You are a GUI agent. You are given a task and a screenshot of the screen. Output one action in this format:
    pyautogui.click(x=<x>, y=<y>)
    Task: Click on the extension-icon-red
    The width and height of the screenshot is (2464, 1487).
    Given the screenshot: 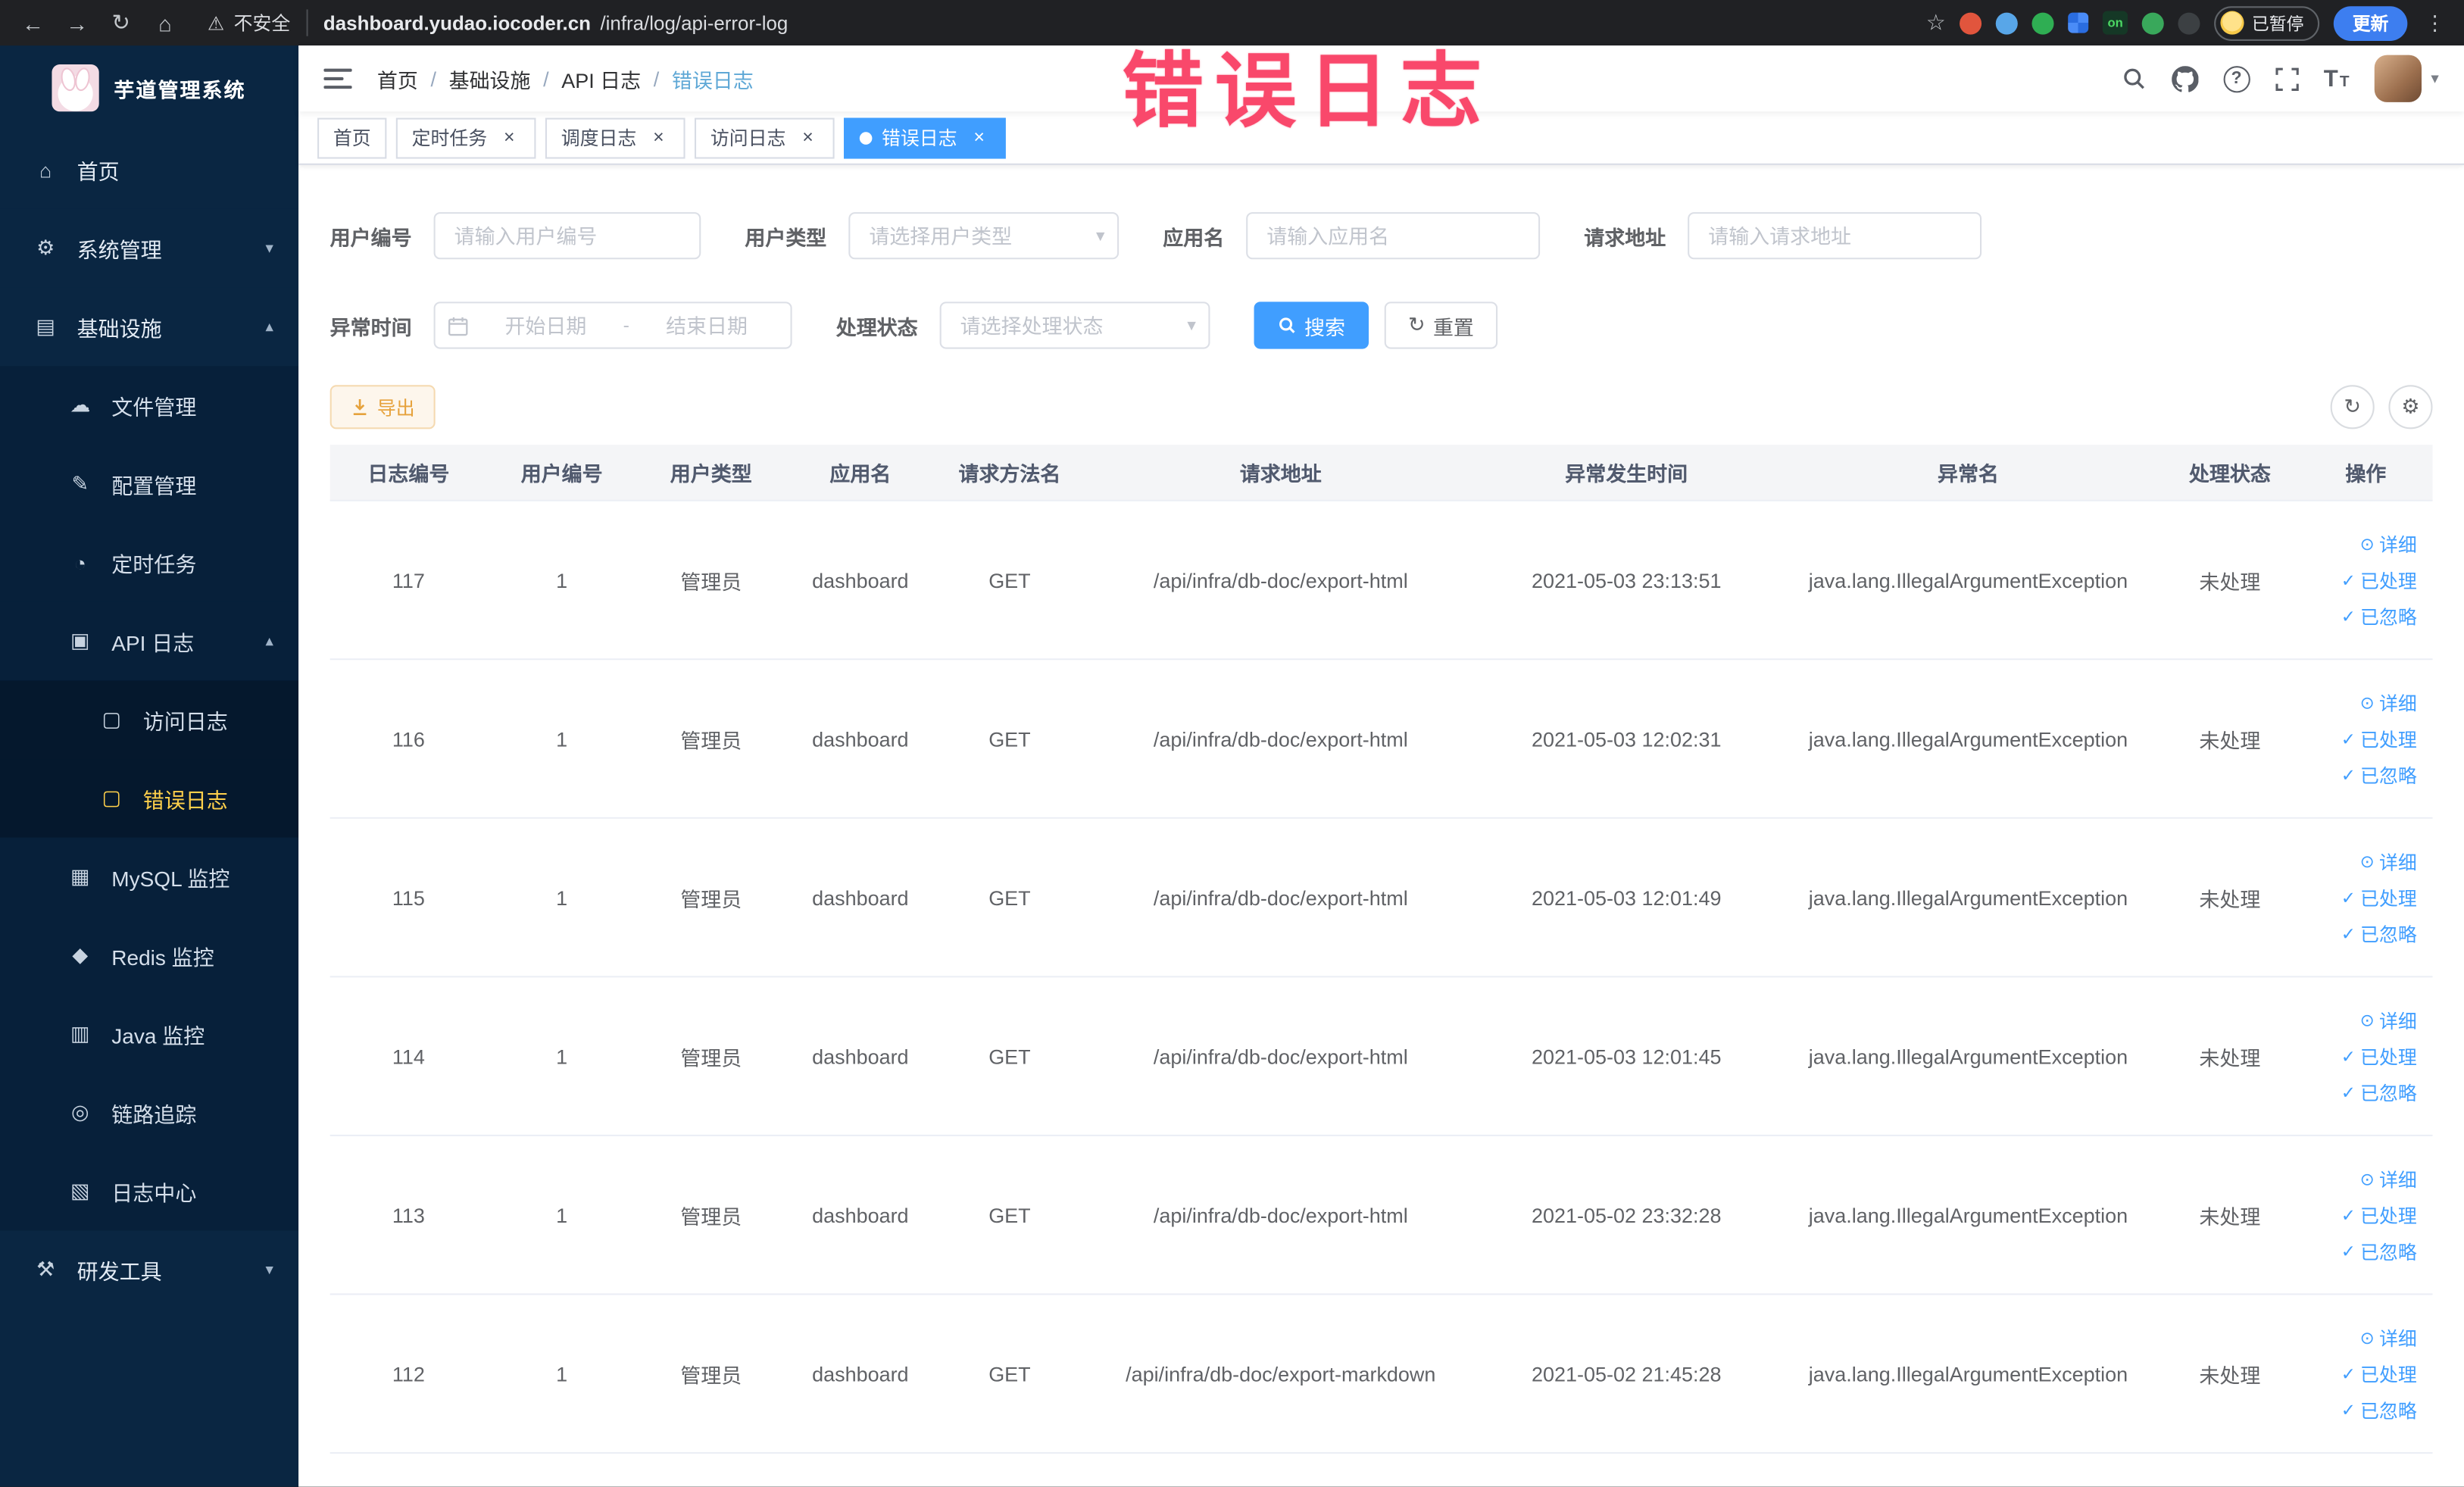 What is the action you would take?
    pyautogui.click(x=1971, y=22)
    